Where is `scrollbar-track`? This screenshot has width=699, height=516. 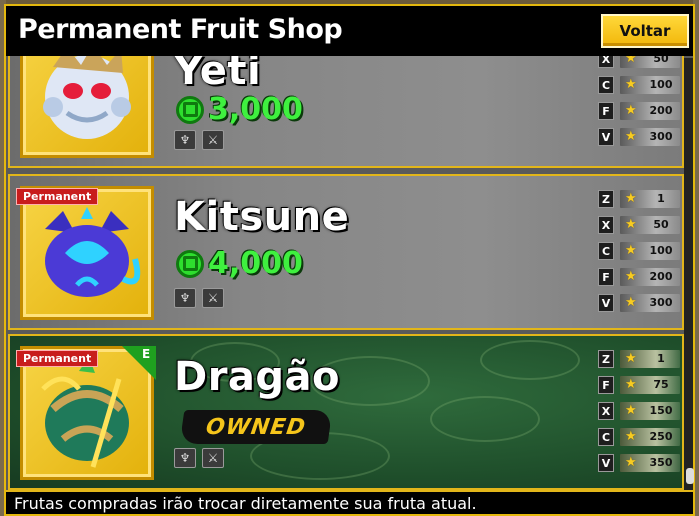 scrollbar-track is located at coordinates (688, 274).